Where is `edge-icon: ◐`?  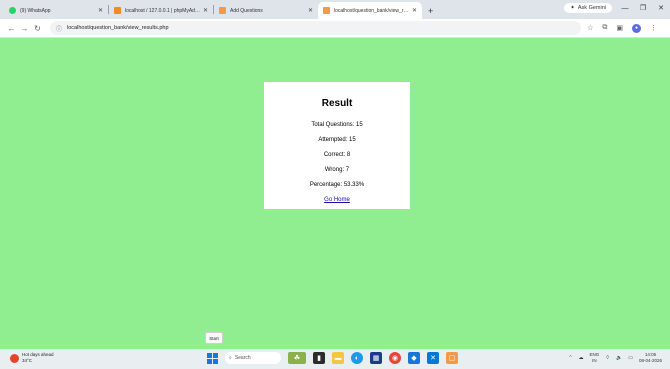 edge-icon: ◐ is located at coordinates (357, 358).